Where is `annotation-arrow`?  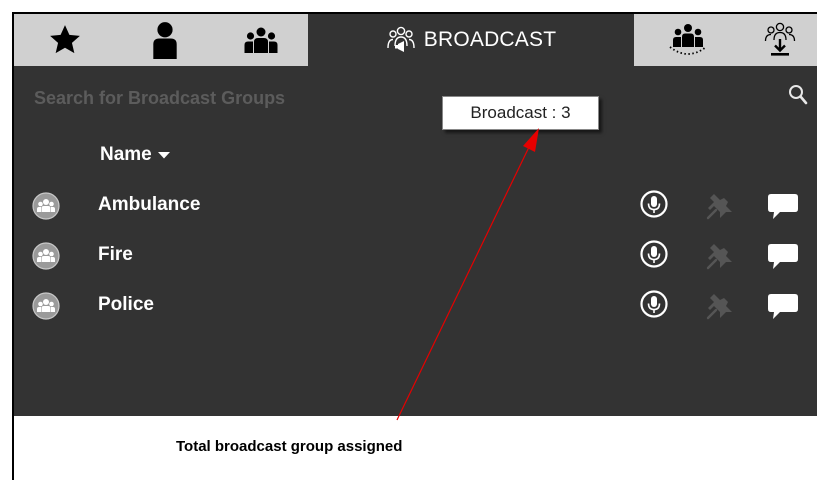 annotation-arrow is located at coordinates (467, 274).